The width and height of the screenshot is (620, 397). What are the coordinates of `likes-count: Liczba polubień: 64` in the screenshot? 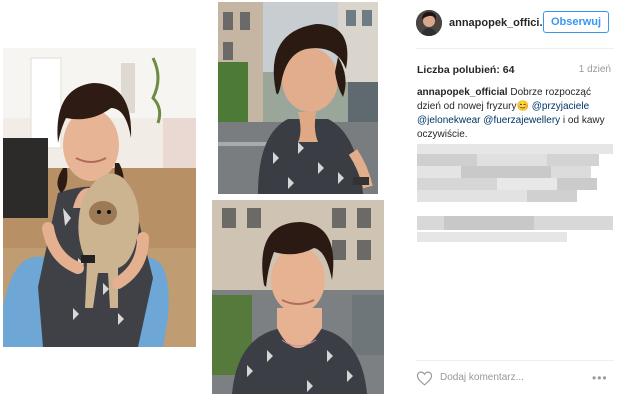 It's located at (465, 70).